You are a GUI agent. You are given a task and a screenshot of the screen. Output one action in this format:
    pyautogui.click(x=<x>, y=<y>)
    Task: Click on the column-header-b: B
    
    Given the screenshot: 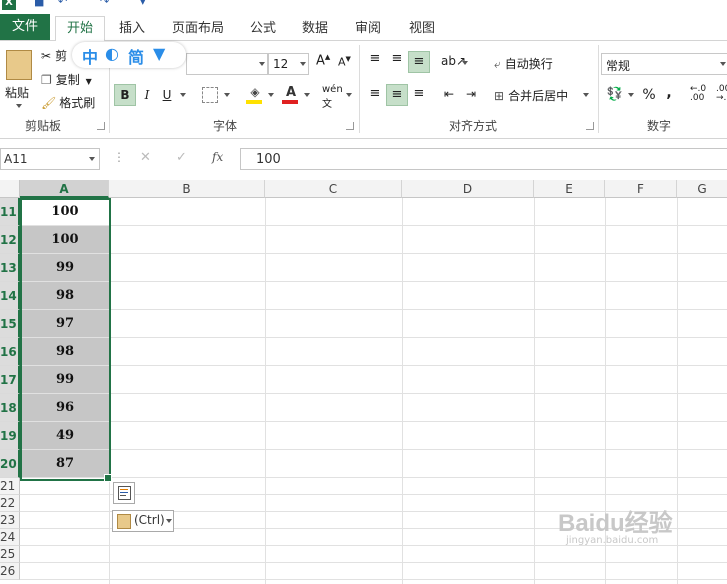 What is the action you would take?
    pyautogui.click(x=187, y=189)
    